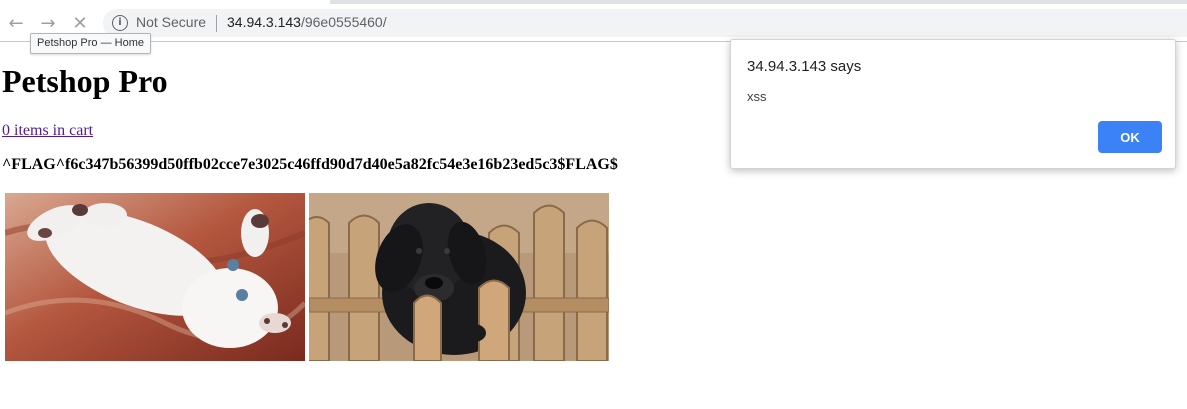 Image resolution: width=1187 pixels, height=409 pixels. Describe the element at coordinates (155, 277) in the screenshot. I see `kitten-image` at that location.